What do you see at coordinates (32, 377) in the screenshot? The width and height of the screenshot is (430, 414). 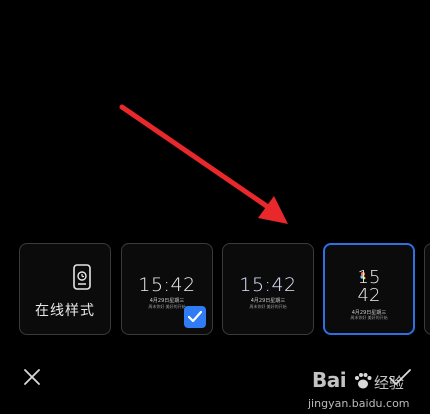 I see `close-icon` at bounding box center [32, 377].